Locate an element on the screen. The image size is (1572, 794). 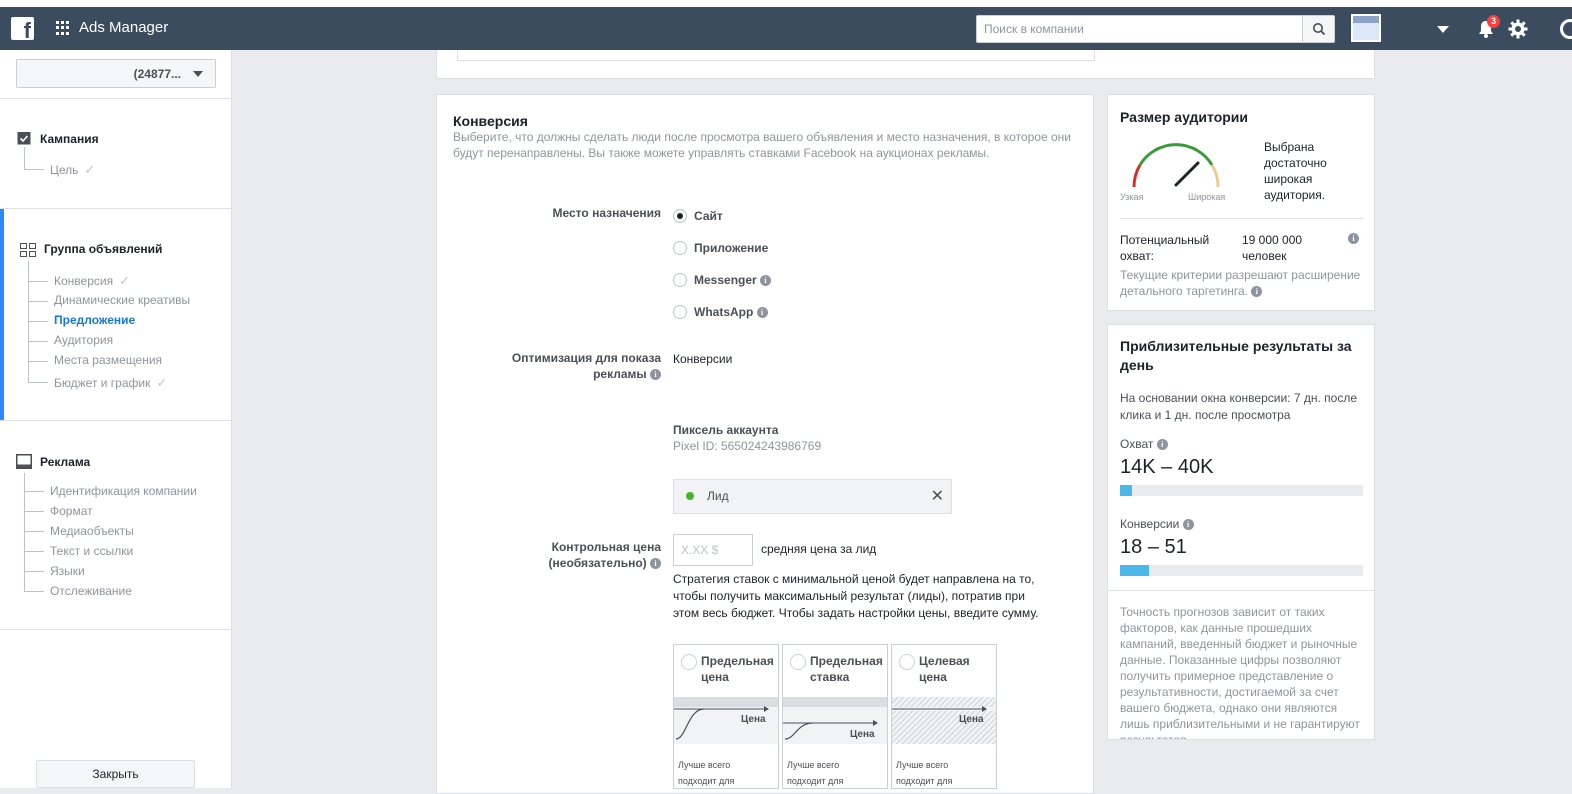
radio-app is located at coordinates (680, 248).